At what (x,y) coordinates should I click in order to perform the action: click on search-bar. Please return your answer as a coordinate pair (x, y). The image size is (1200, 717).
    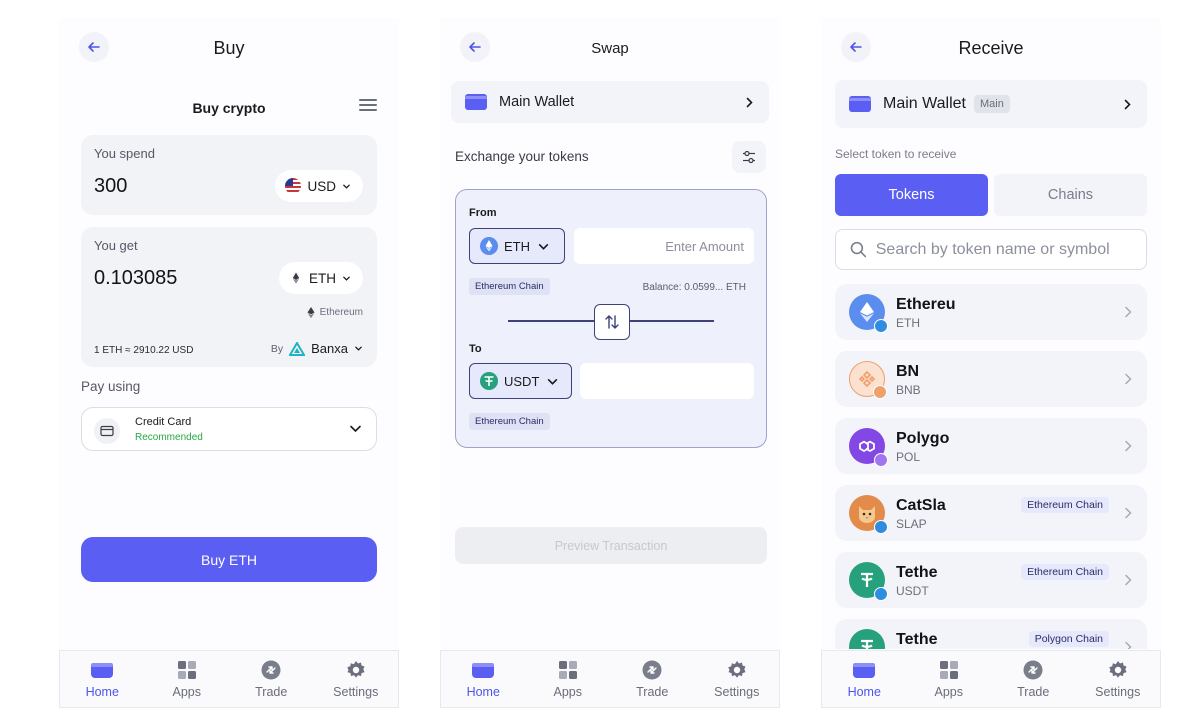
    Looking at the image, I should click on (991, 249).